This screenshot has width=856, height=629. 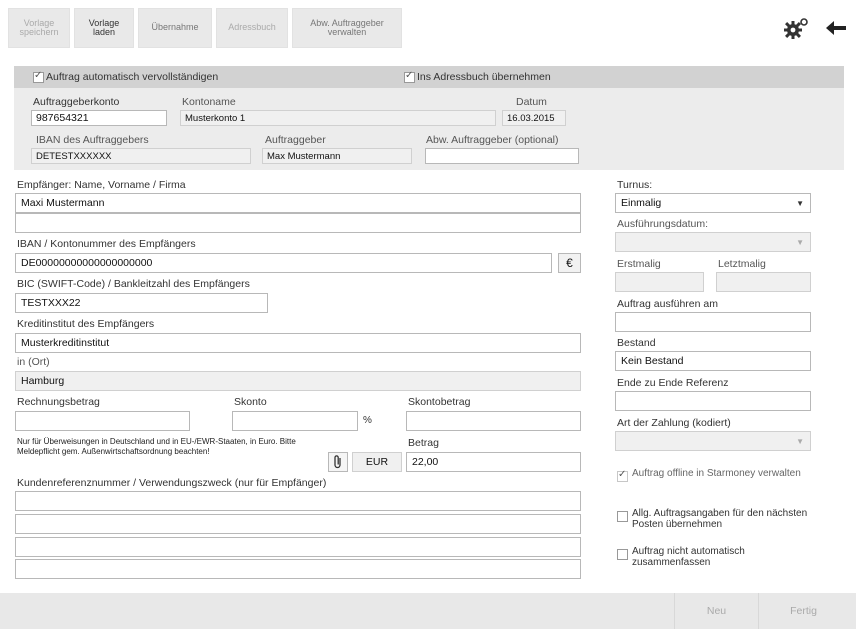 What do you see at coordinates (295, 140) in the screenshot?
I see `orderer-label: Auftraggeber` at bounding box center [295, 140].